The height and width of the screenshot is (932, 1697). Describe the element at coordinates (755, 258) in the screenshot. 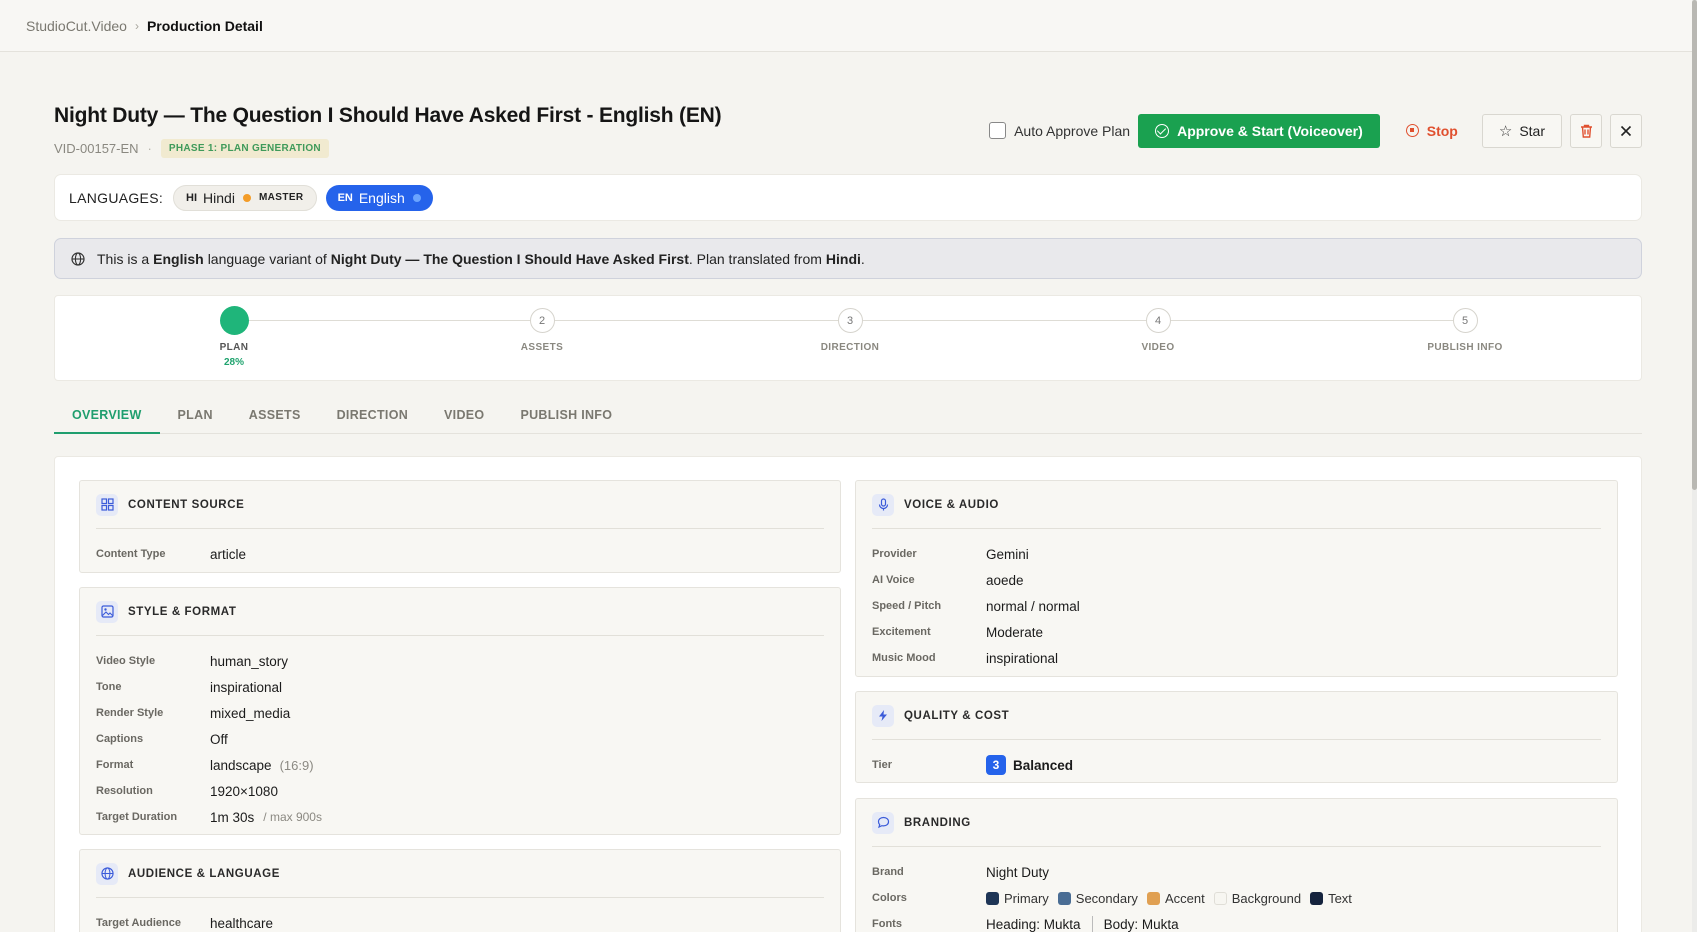

I see `info-text-3: . Plan translated from` at that location.